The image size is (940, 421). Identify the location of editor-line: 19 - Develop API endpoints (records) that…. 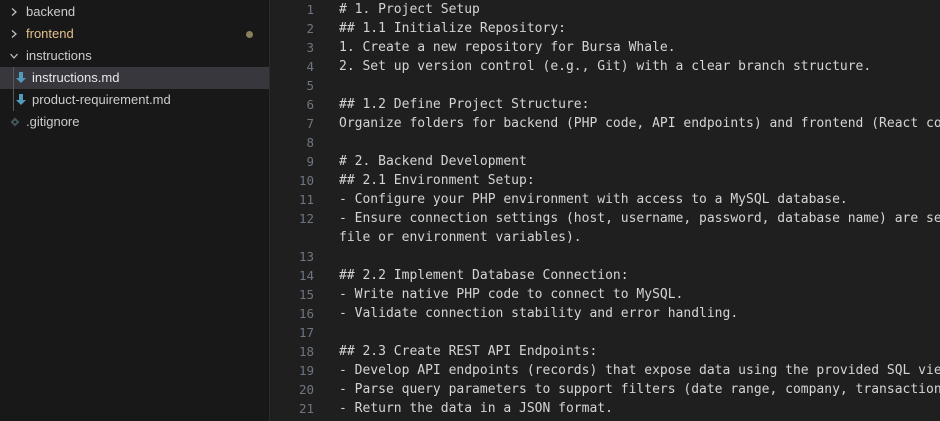
(605, 370).